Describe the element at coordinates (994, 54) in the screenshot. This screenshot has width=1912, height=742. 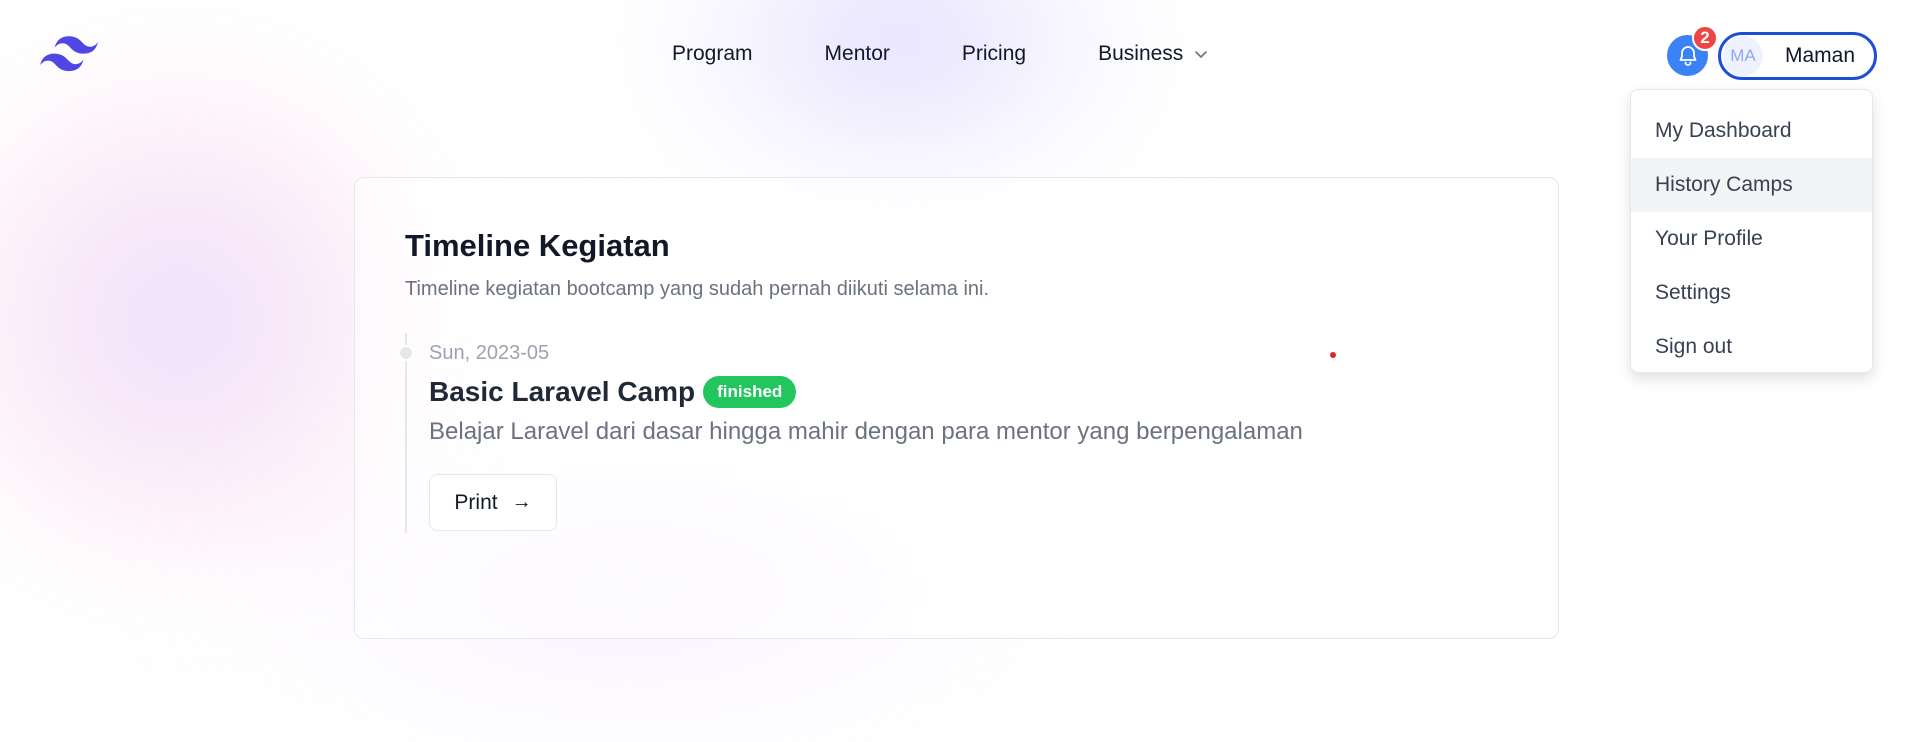
I see `nav-item-pricing: Pricing` at that location.